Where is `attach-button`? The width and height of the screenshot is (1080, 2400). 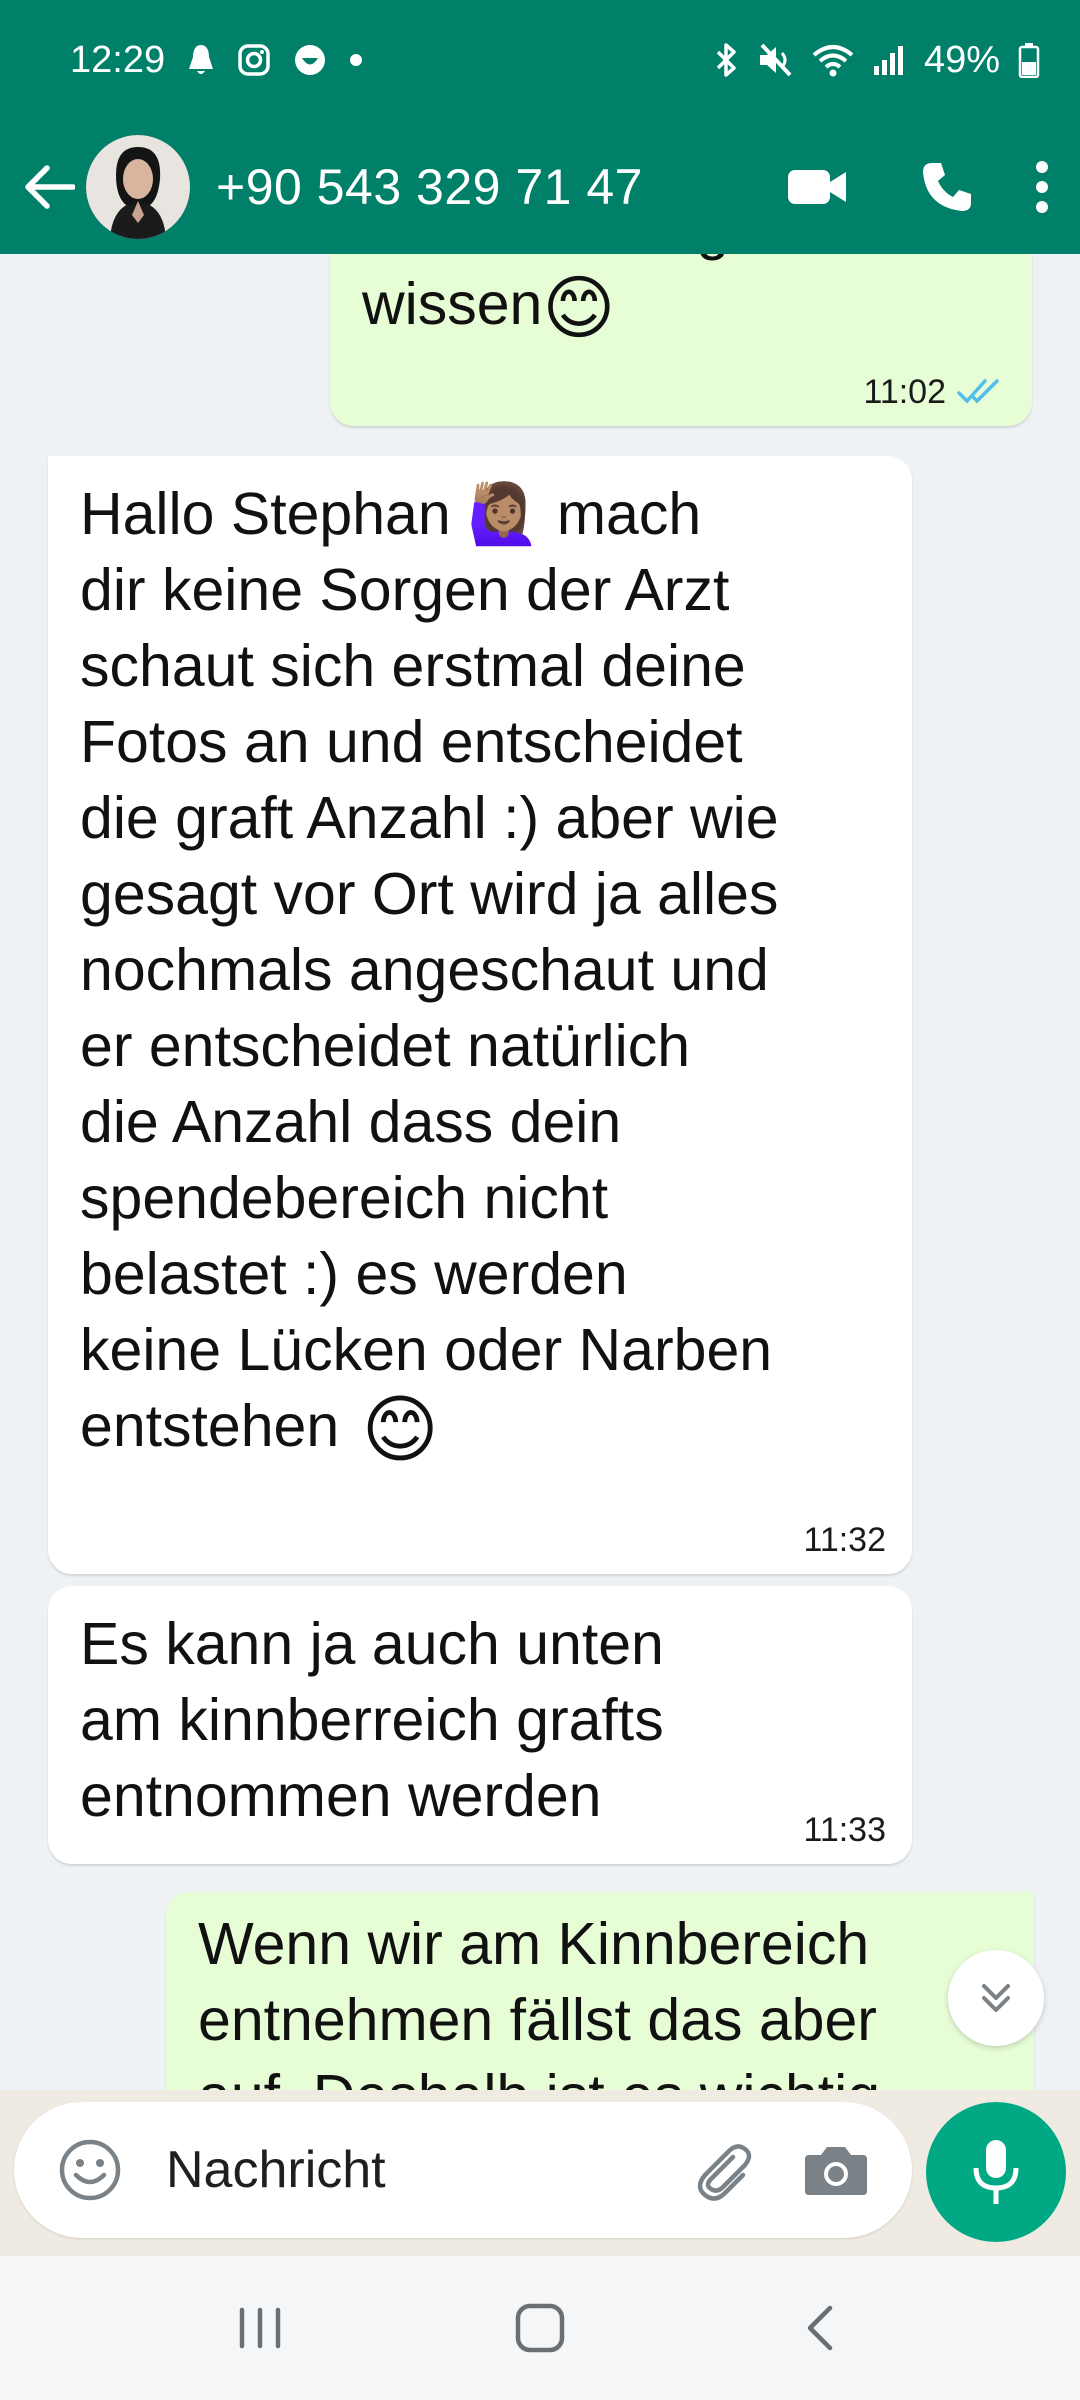
attach-button is located at coordinates (722, 2170).